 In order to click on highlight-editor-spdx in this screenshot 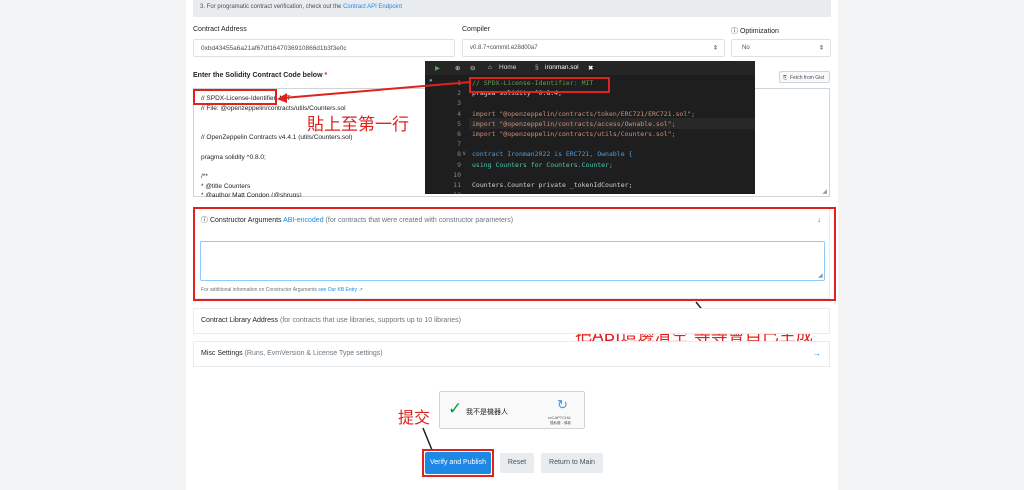, I will do `click(539, 85)`.